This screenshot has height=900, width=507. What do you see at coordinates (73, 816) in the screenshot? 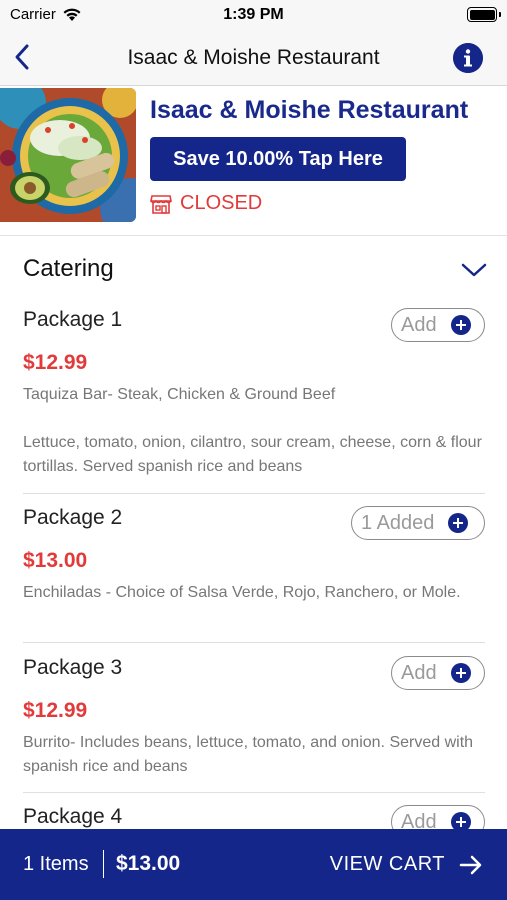
I see `item-name: Package 4` at bounding box center [73, 816].